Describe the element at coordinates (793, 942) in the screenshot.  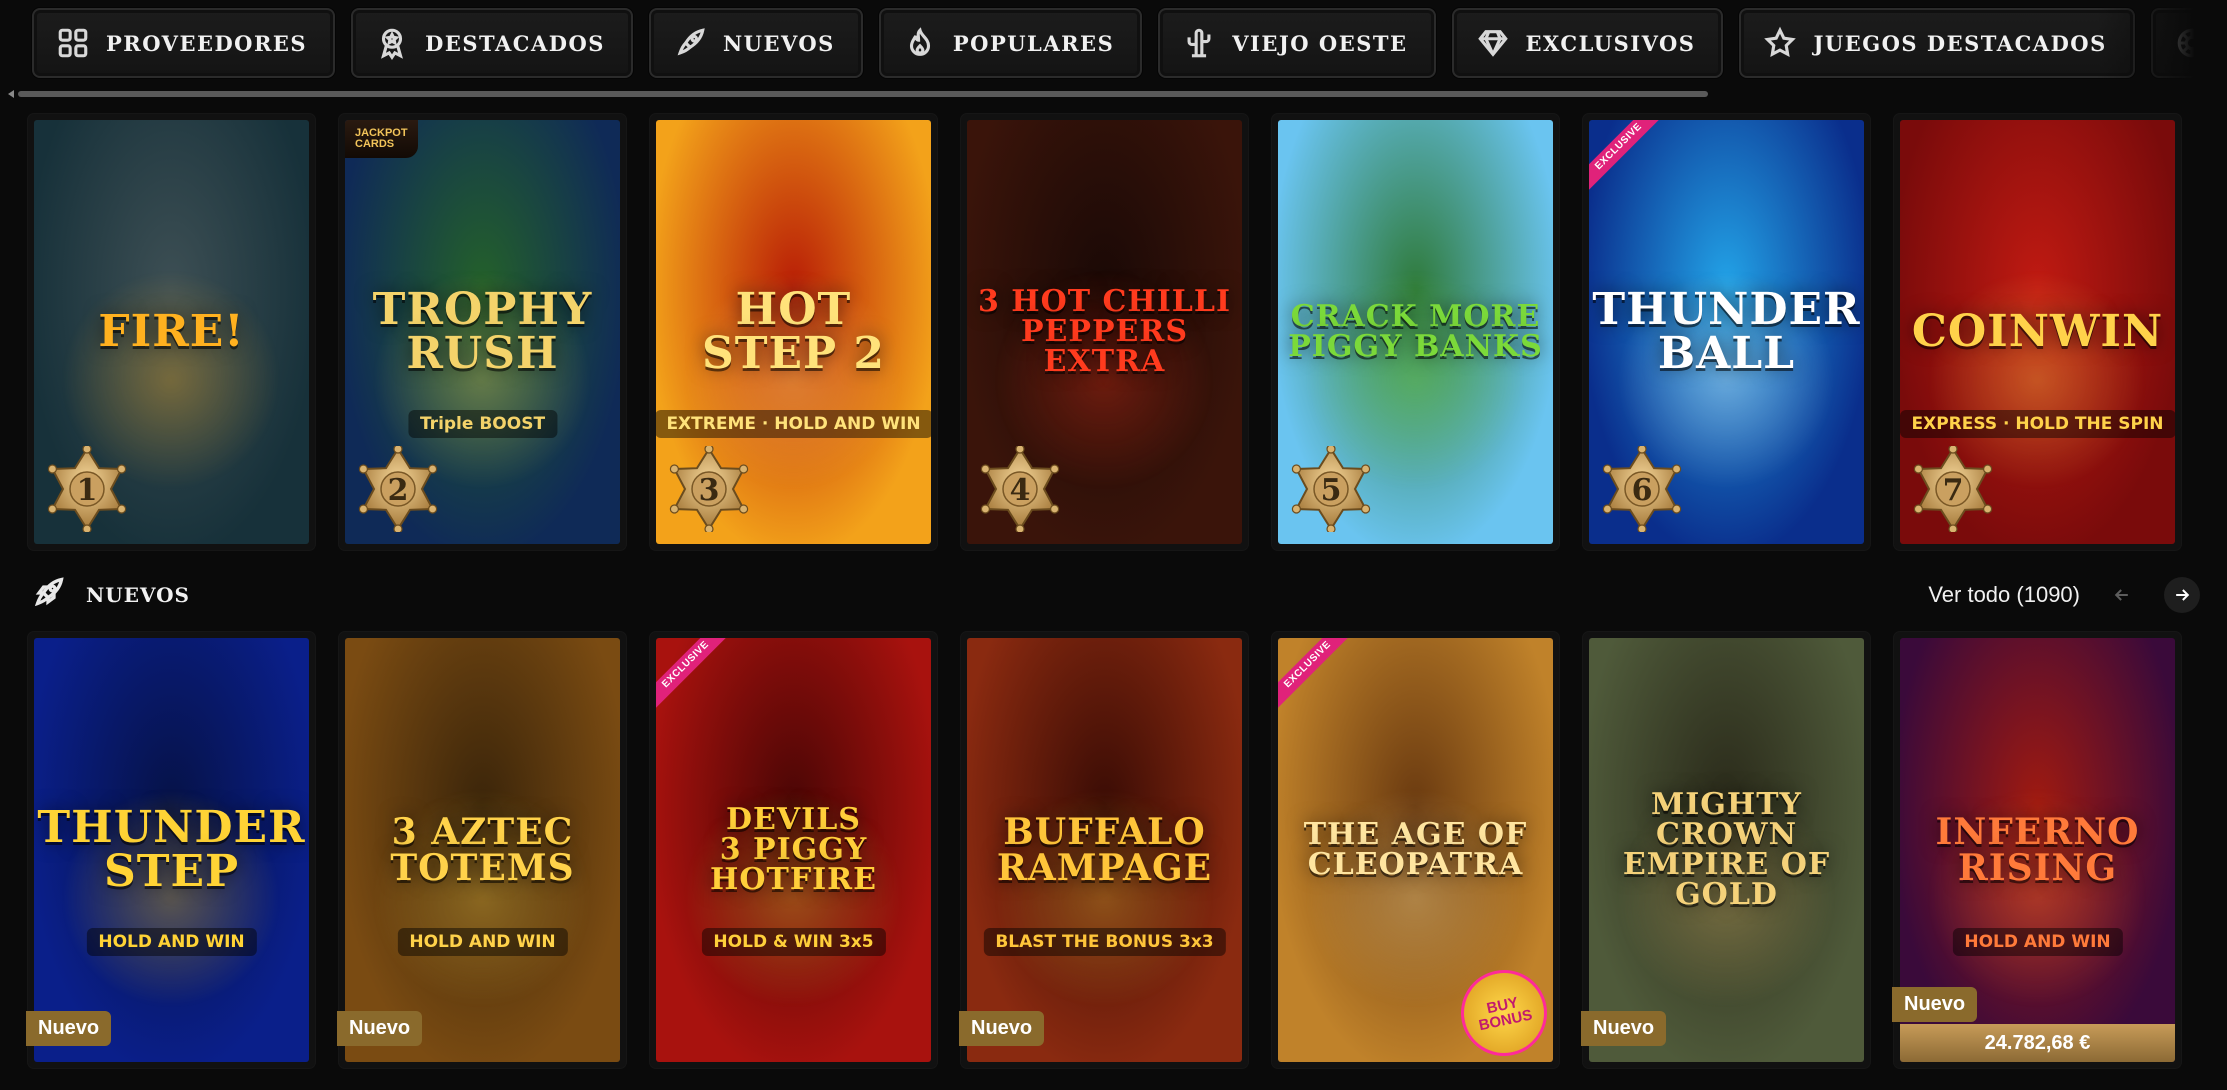
I see `game-subtitle: HOLD & WIN 3x5` at that location.